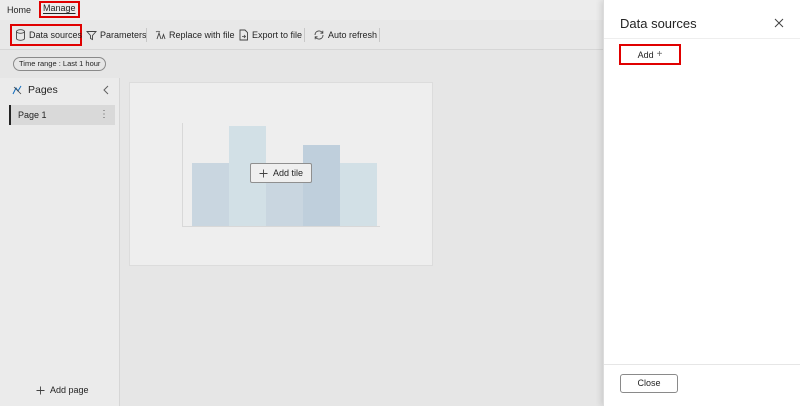  I want to click on add-tile-label: Add tile, so click(288, 173).